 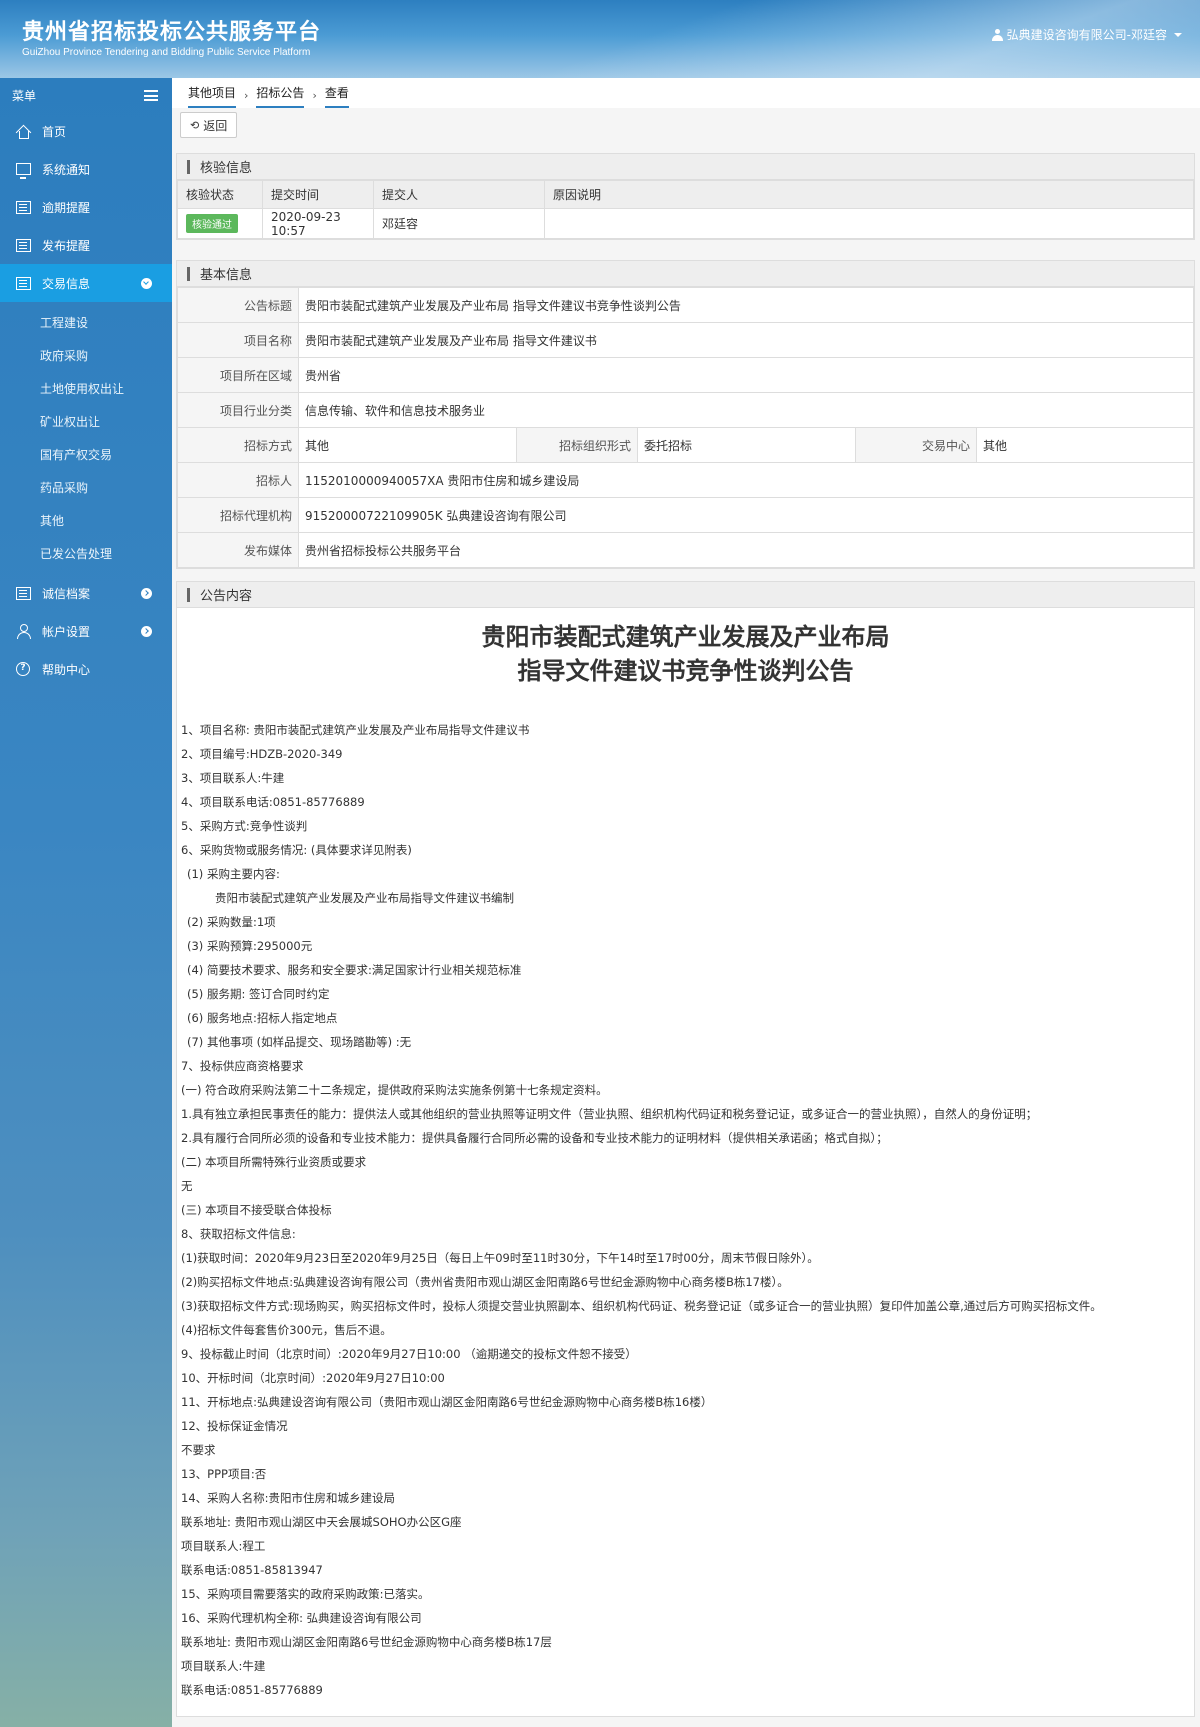 What do you see at coordinates (685, 167) in the screenshot?
I see `panel-header: 核验信息` at bounding box center [685, 167].